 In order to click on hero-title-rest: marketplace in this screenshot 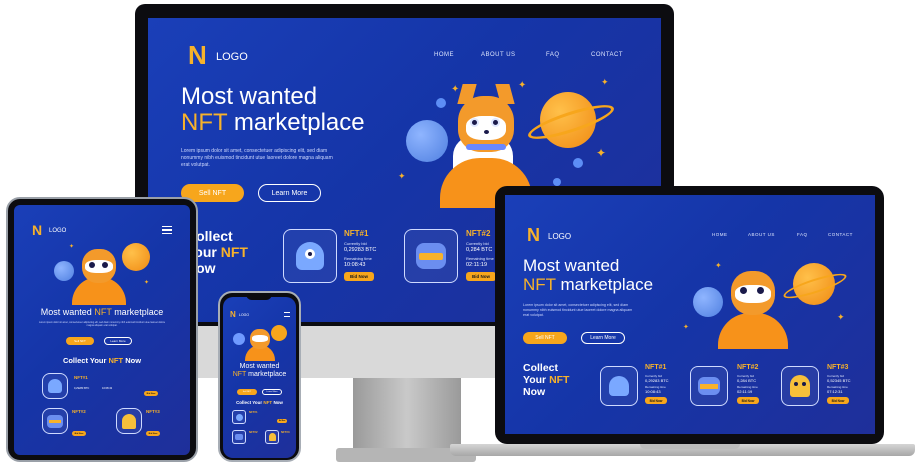, I will do `click(299, 123)`.